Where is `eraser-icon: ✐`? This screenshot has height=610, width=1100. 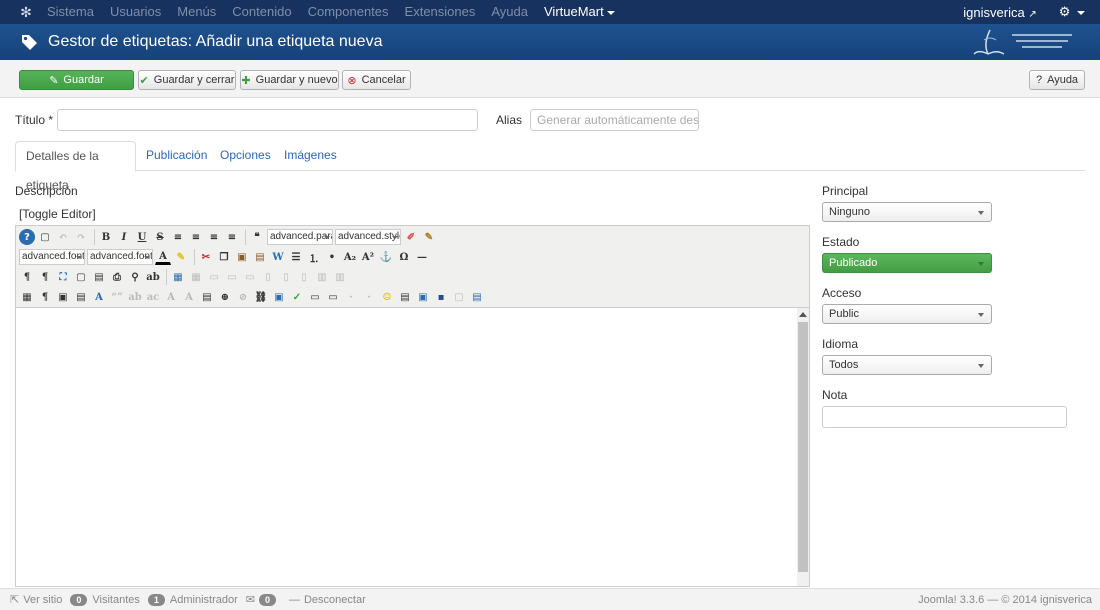 eraser-icon: ✐ is located at coordinates (411, 237).